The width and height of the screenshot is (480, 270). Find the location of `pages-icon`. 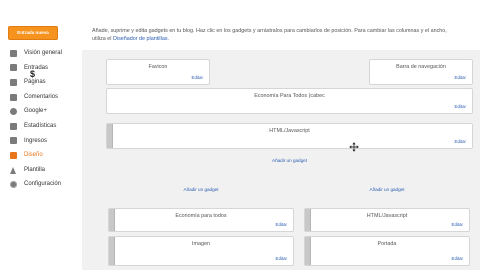

pages-icon is located at coordinates (13, 82).